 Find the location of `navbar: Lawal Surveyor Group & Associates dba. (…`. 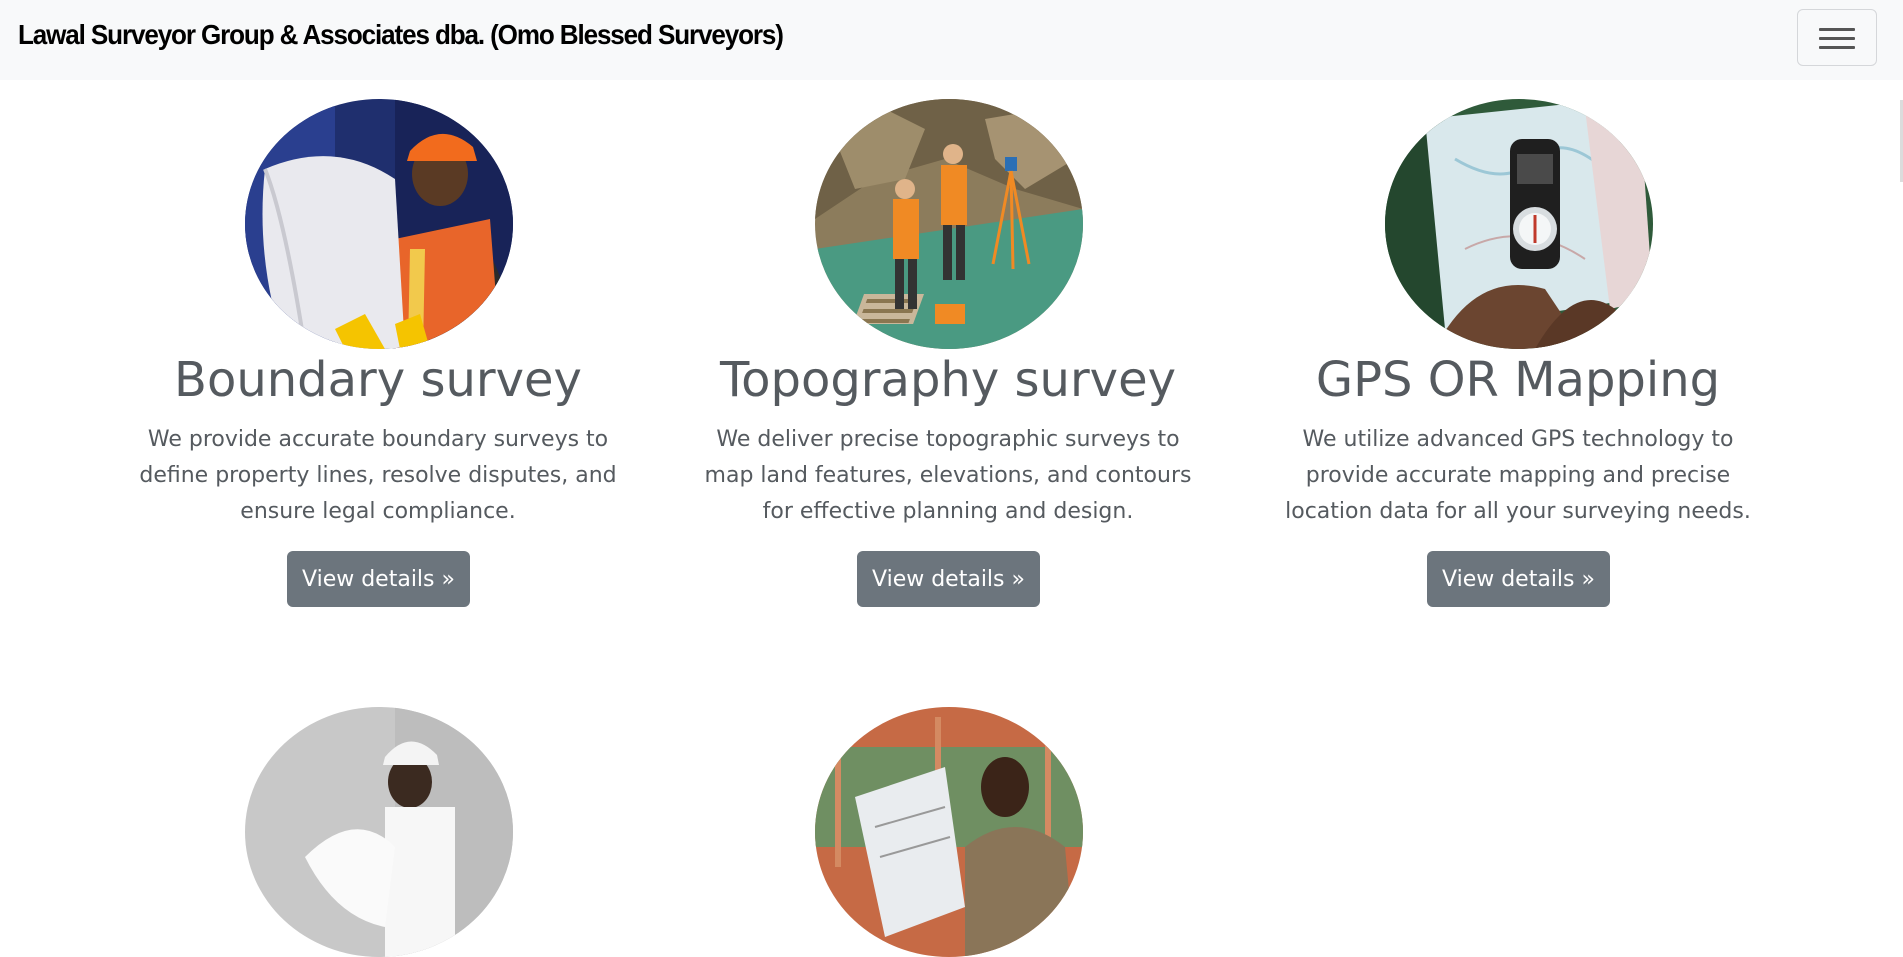

navbar: Lawal Surveyor Group & Associates dba. (… is located at coordinates (951, 40).